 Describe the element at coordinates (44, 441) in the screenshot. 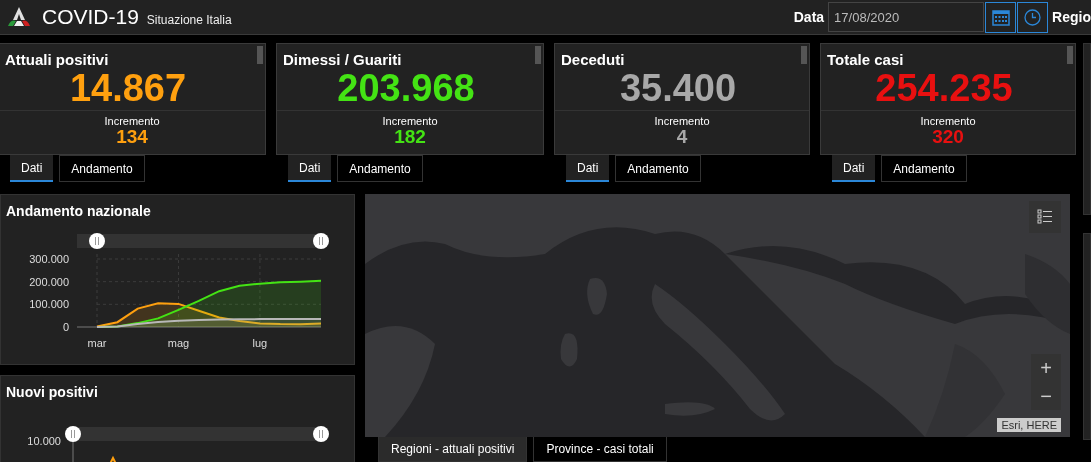

I see `axis-label: 10.000` at that location.